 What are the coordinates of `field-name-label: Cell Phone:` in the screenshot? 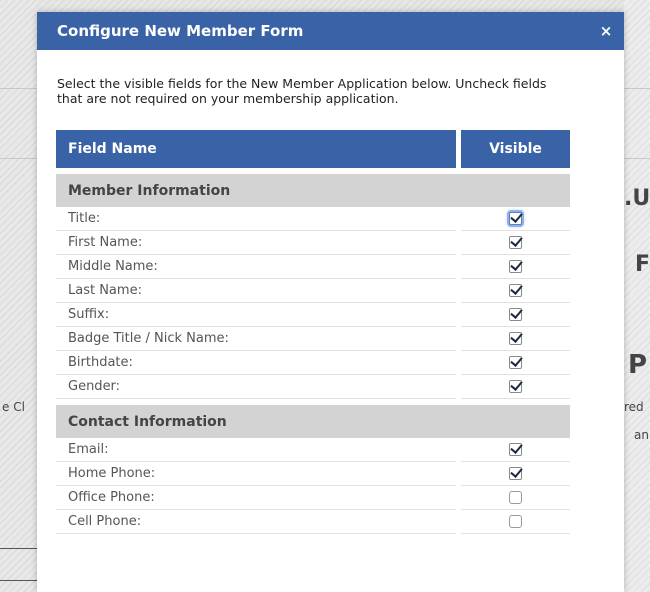 It's located at (256, 522).